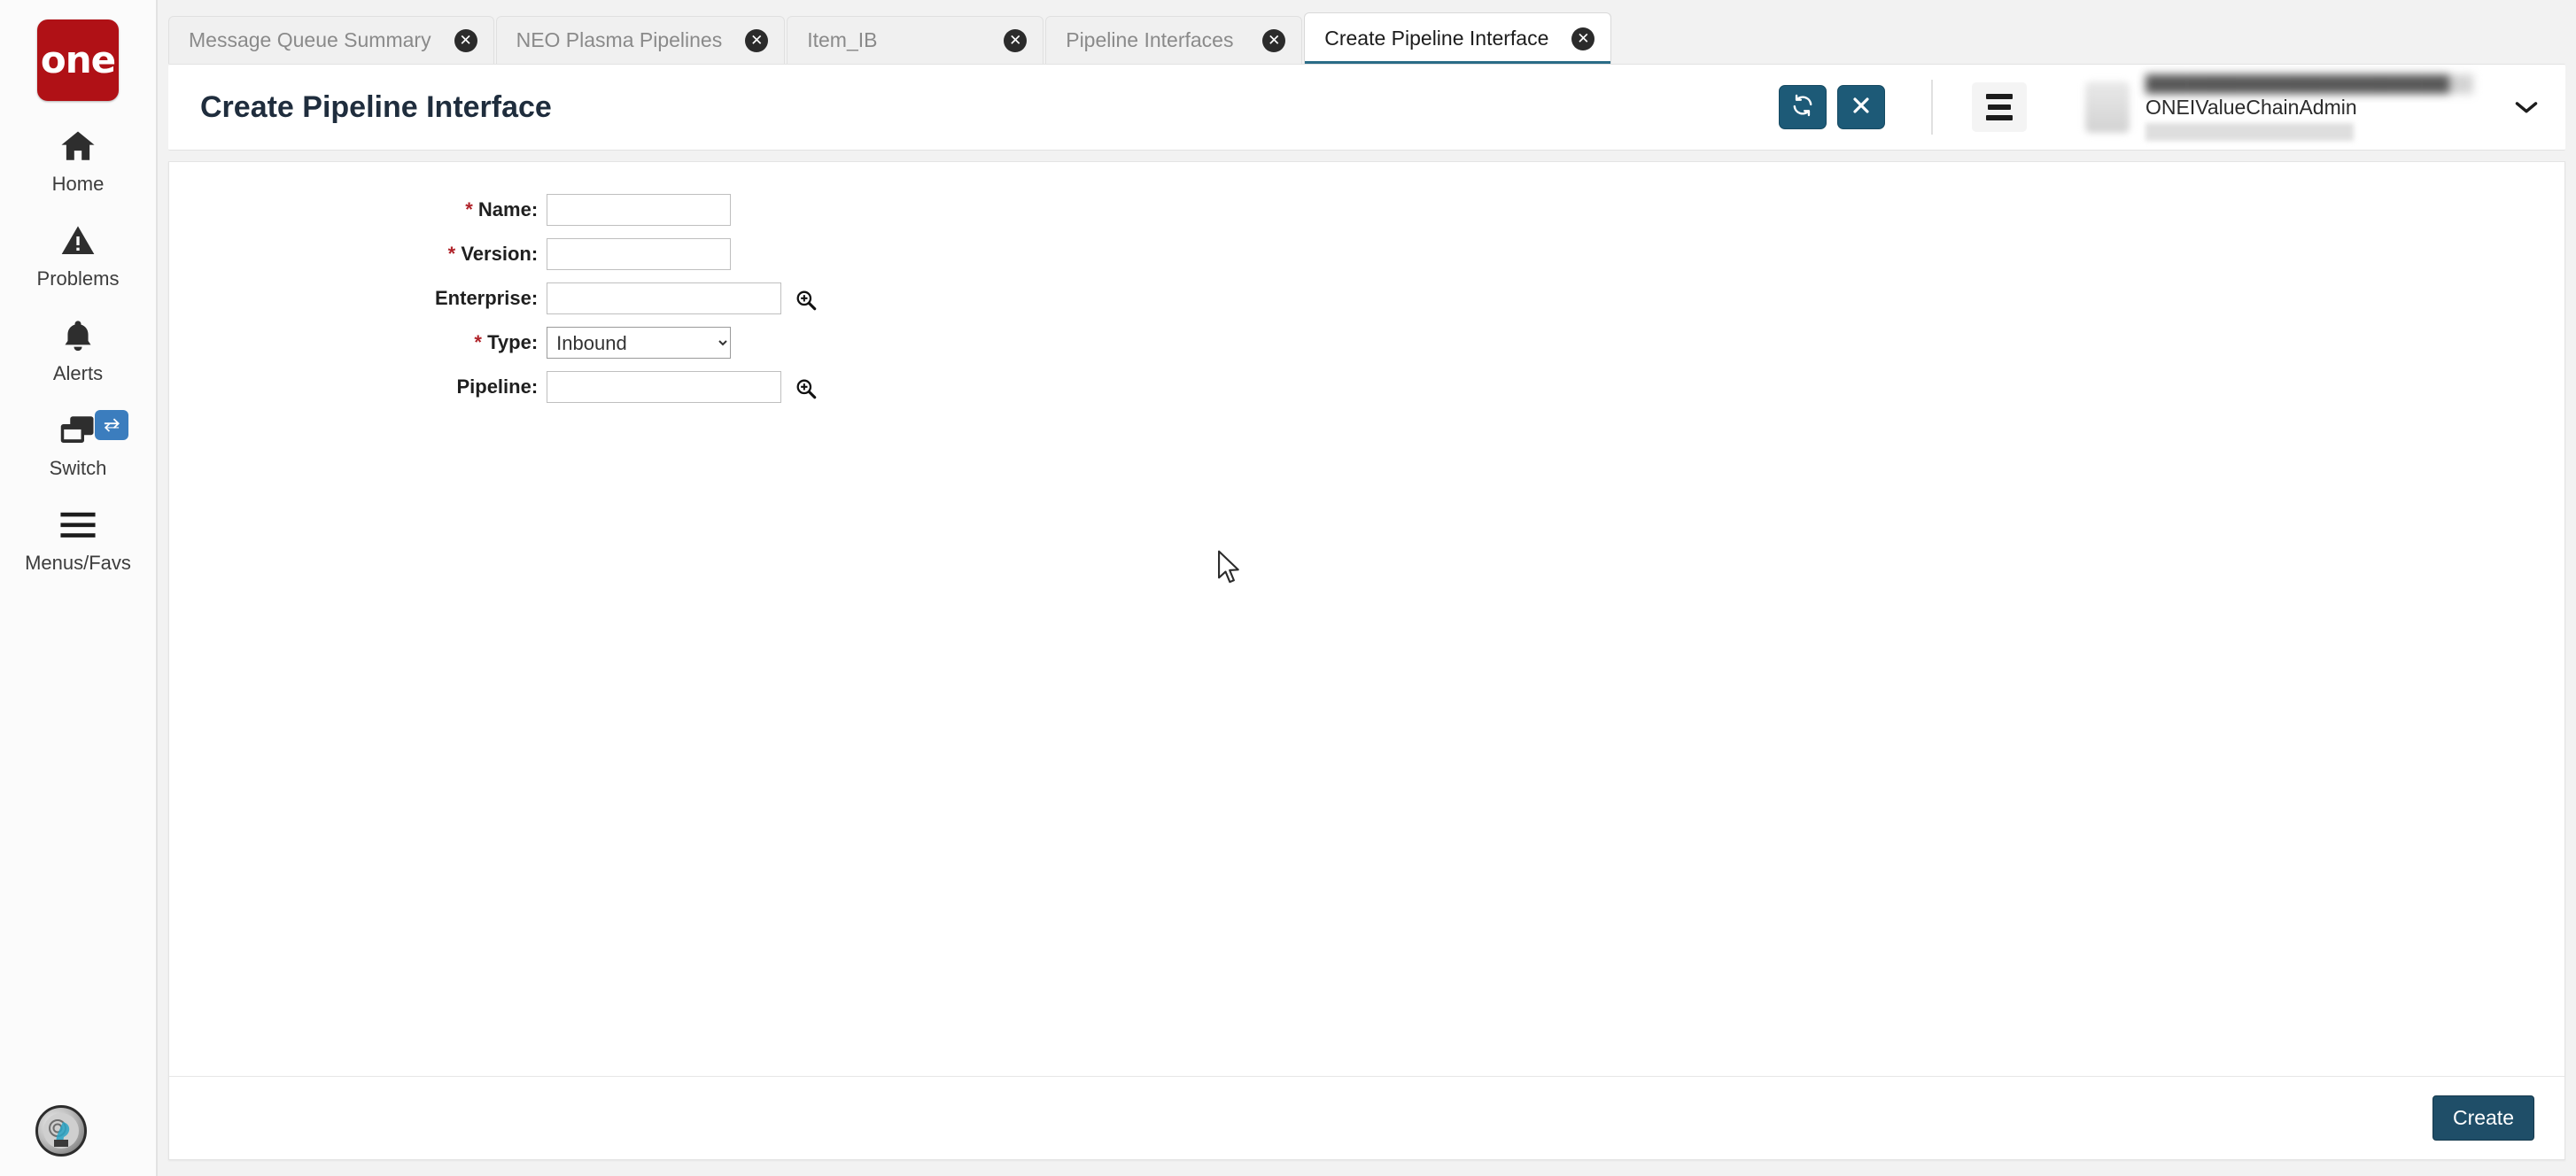 The height and width of the screenshot is (1176, 2576). Describe the element at coordinates (2483, 1118) in the screenshot. I see `create-button: Create` at that location.